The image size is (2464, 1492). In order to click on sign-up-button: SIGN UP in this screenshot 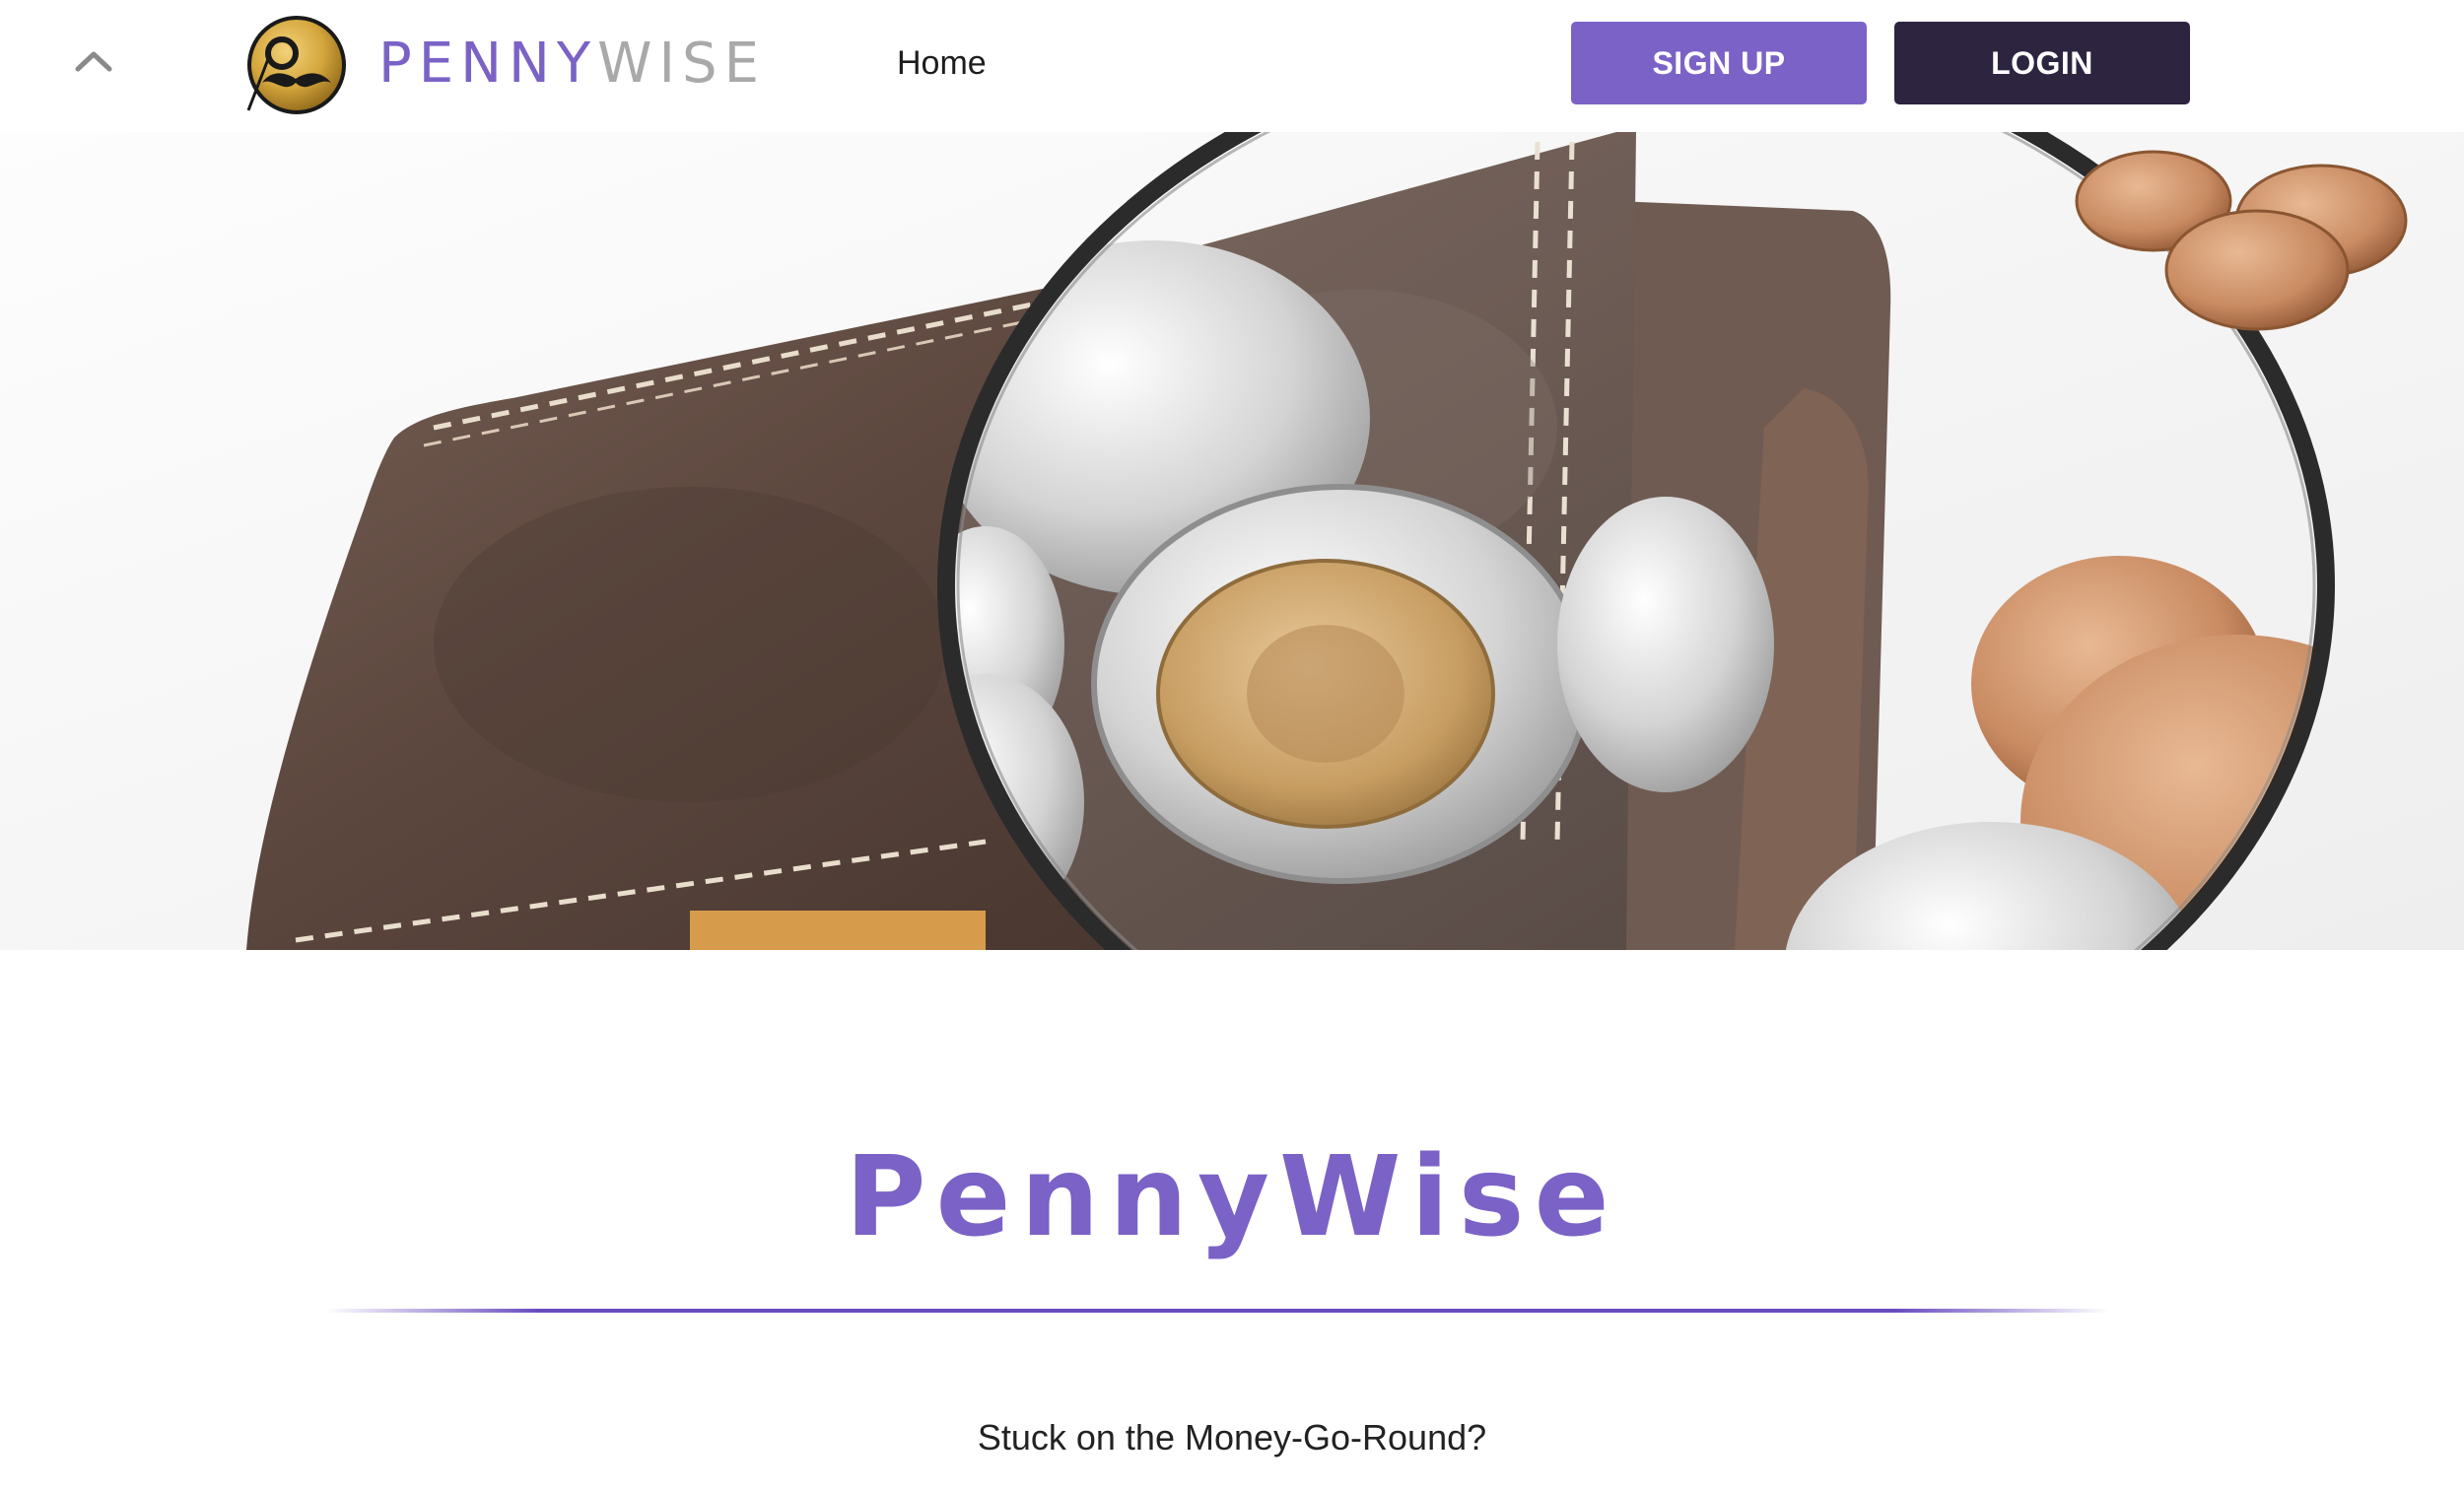, I will do `click(1719, 63)`.